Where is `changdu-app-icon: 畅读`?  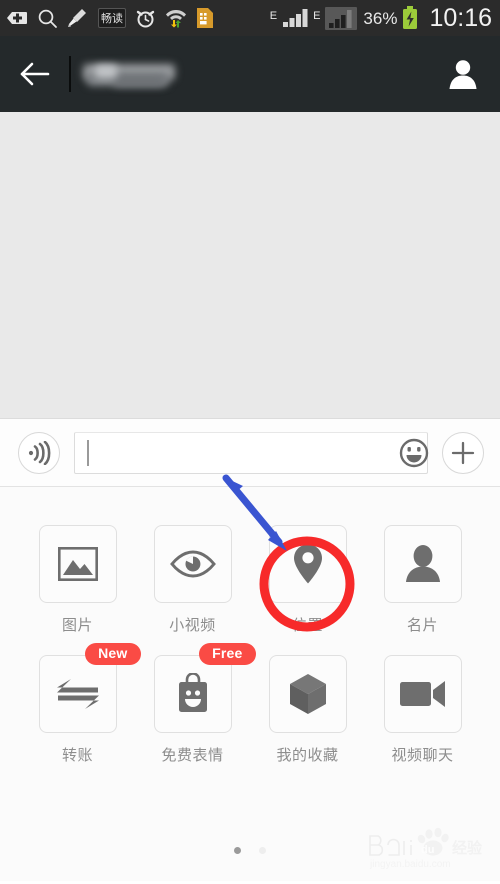
changdu-app-icon: 畅读 is located at coordinates (112, 18).